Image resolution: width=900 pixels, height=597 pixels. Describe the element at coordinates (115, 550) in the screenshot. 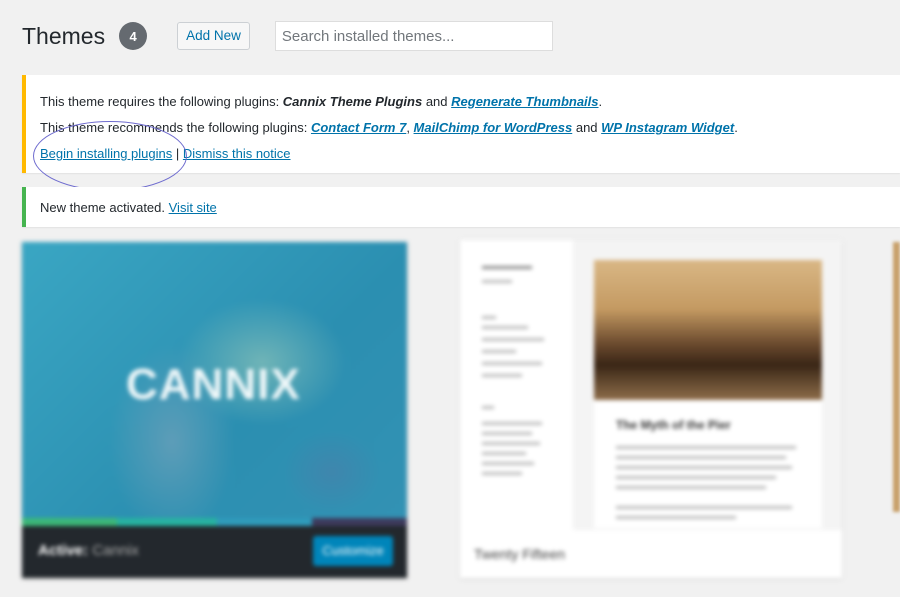

I see `theme-name-text: Cannix` at that location.